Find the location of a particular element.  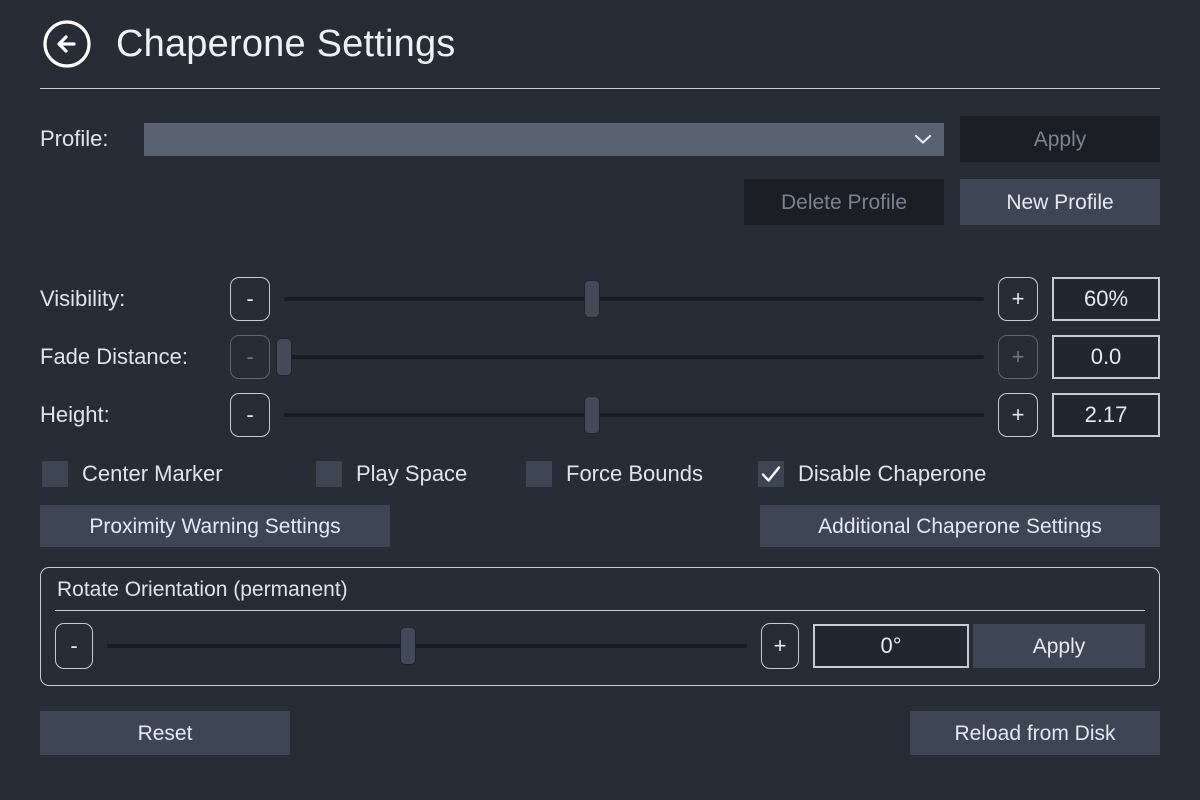

disable-chaperone-checkbox is located at coordinates (771, 474).